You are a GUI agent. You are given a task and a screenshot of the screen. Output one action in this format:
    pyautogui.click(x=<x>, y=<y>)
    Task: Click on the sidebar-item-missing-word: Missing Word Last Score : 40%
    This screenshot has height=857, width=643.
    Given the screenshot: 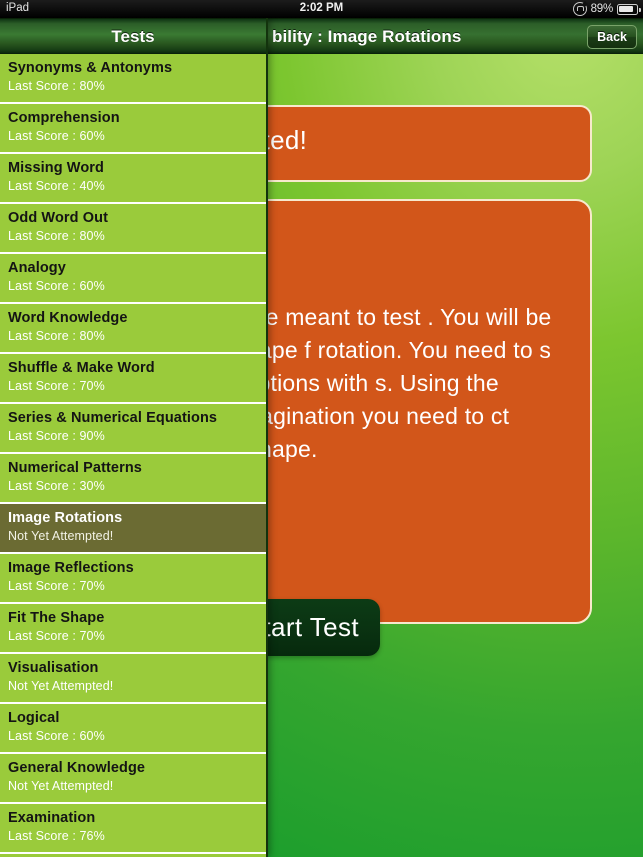 What is the action you would take?
    pyautogui.click(x=133, y=179)
    